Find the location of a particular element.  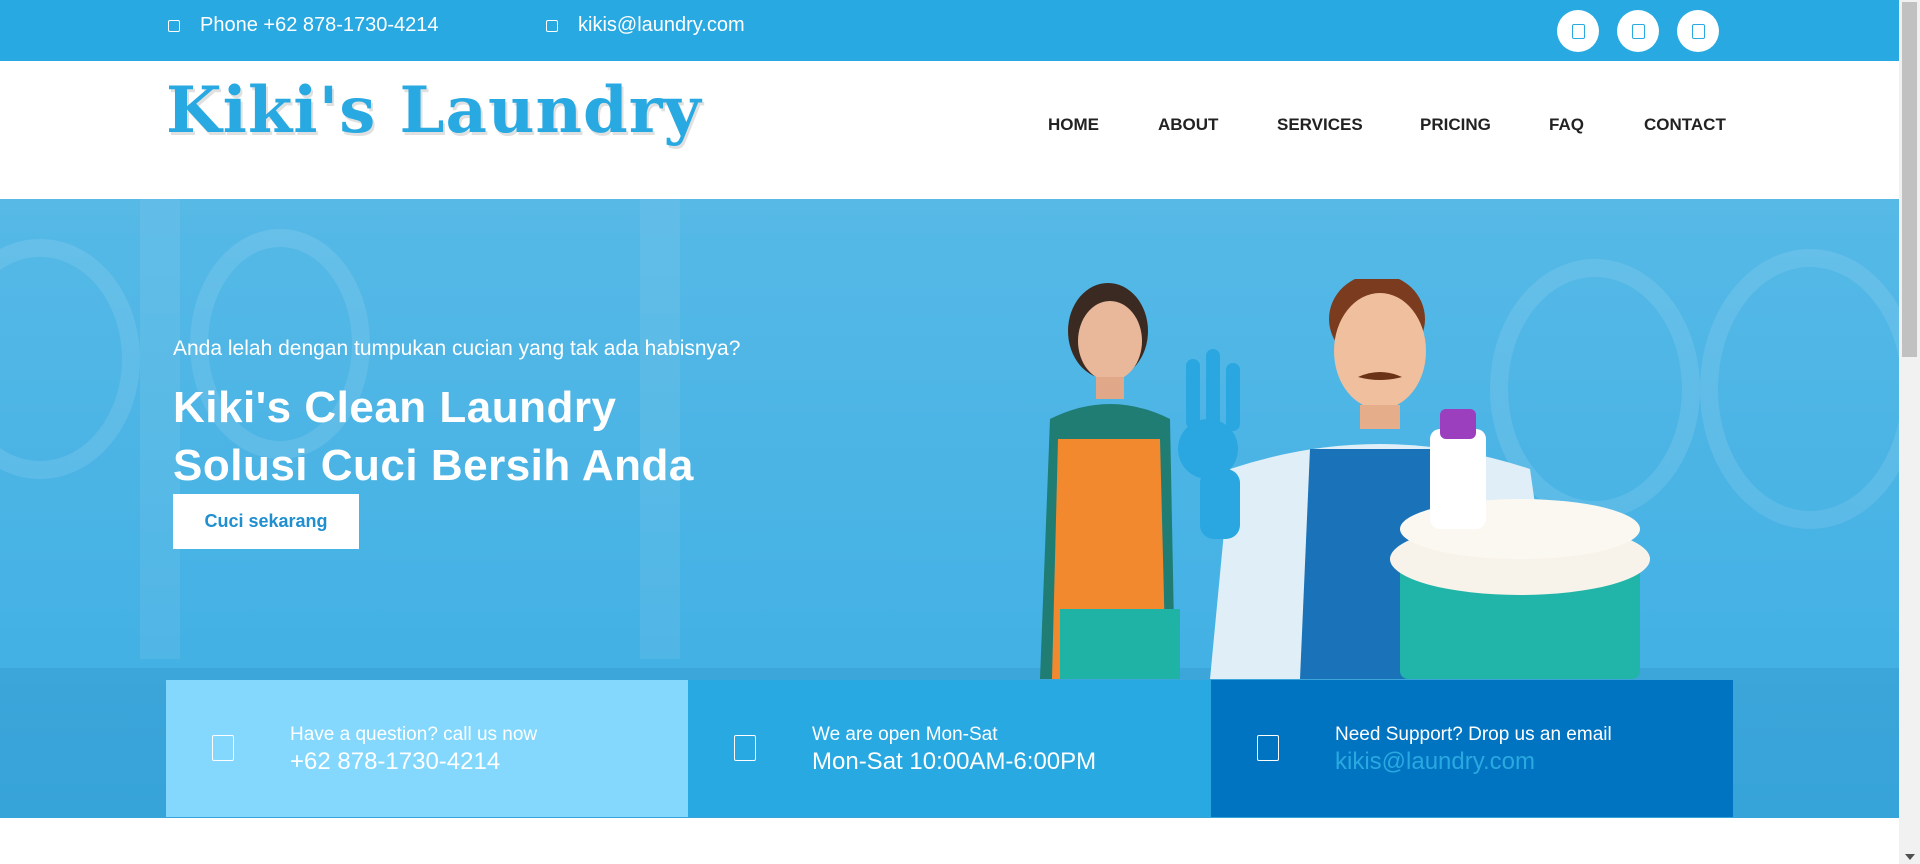

facebook-button is located at coordinates (1578, 31).